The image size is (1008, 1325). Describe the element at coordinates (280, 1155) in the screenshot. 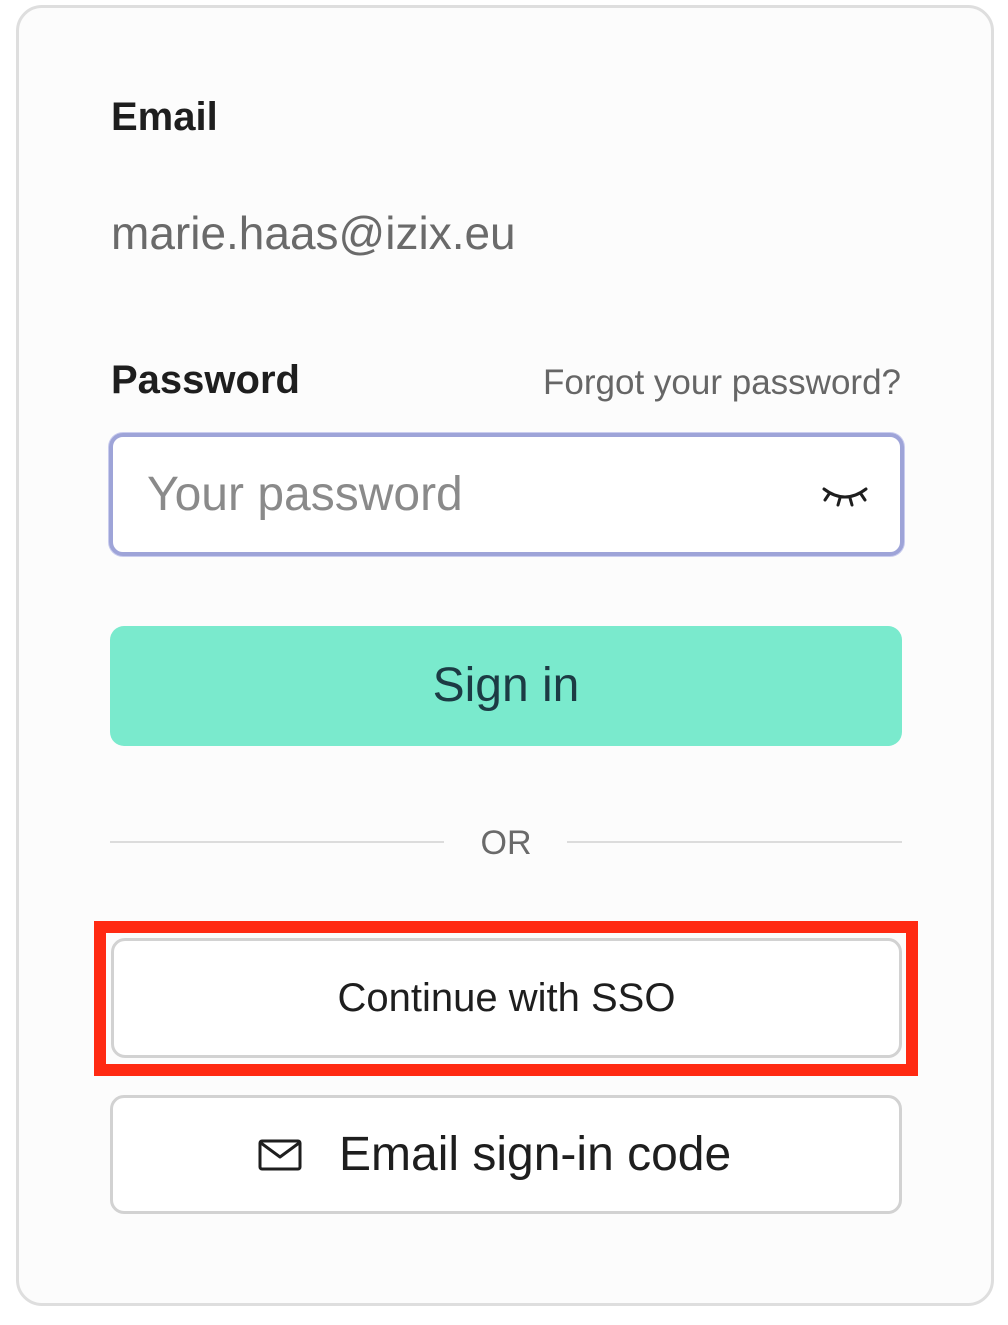

I see `mail-icon` at that location.